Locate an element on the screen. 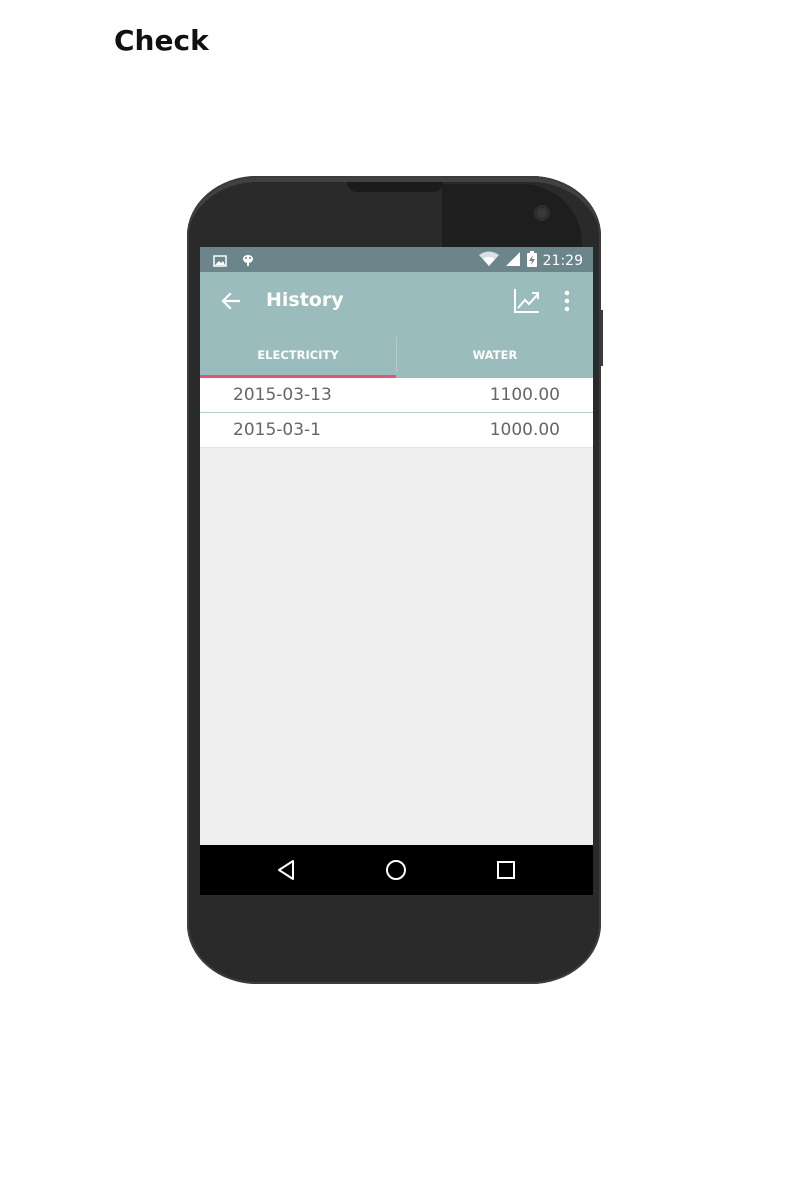 This screenshot has width=800, height=1200. overflow-menu-button is located at coordinates (567, 301).